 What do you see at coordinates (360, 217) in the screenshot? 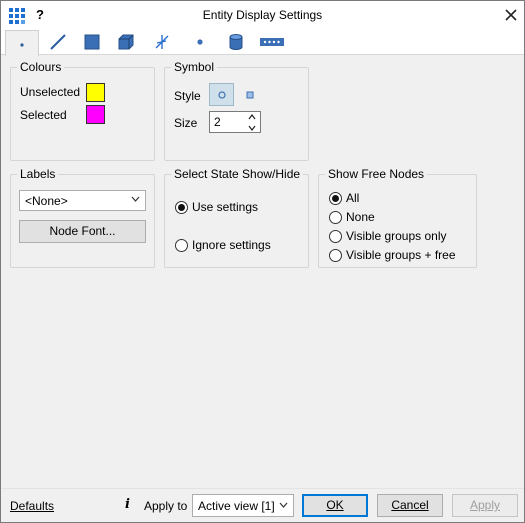
I see `free-nodes-none-label: None` at bounding box center [360, 217].